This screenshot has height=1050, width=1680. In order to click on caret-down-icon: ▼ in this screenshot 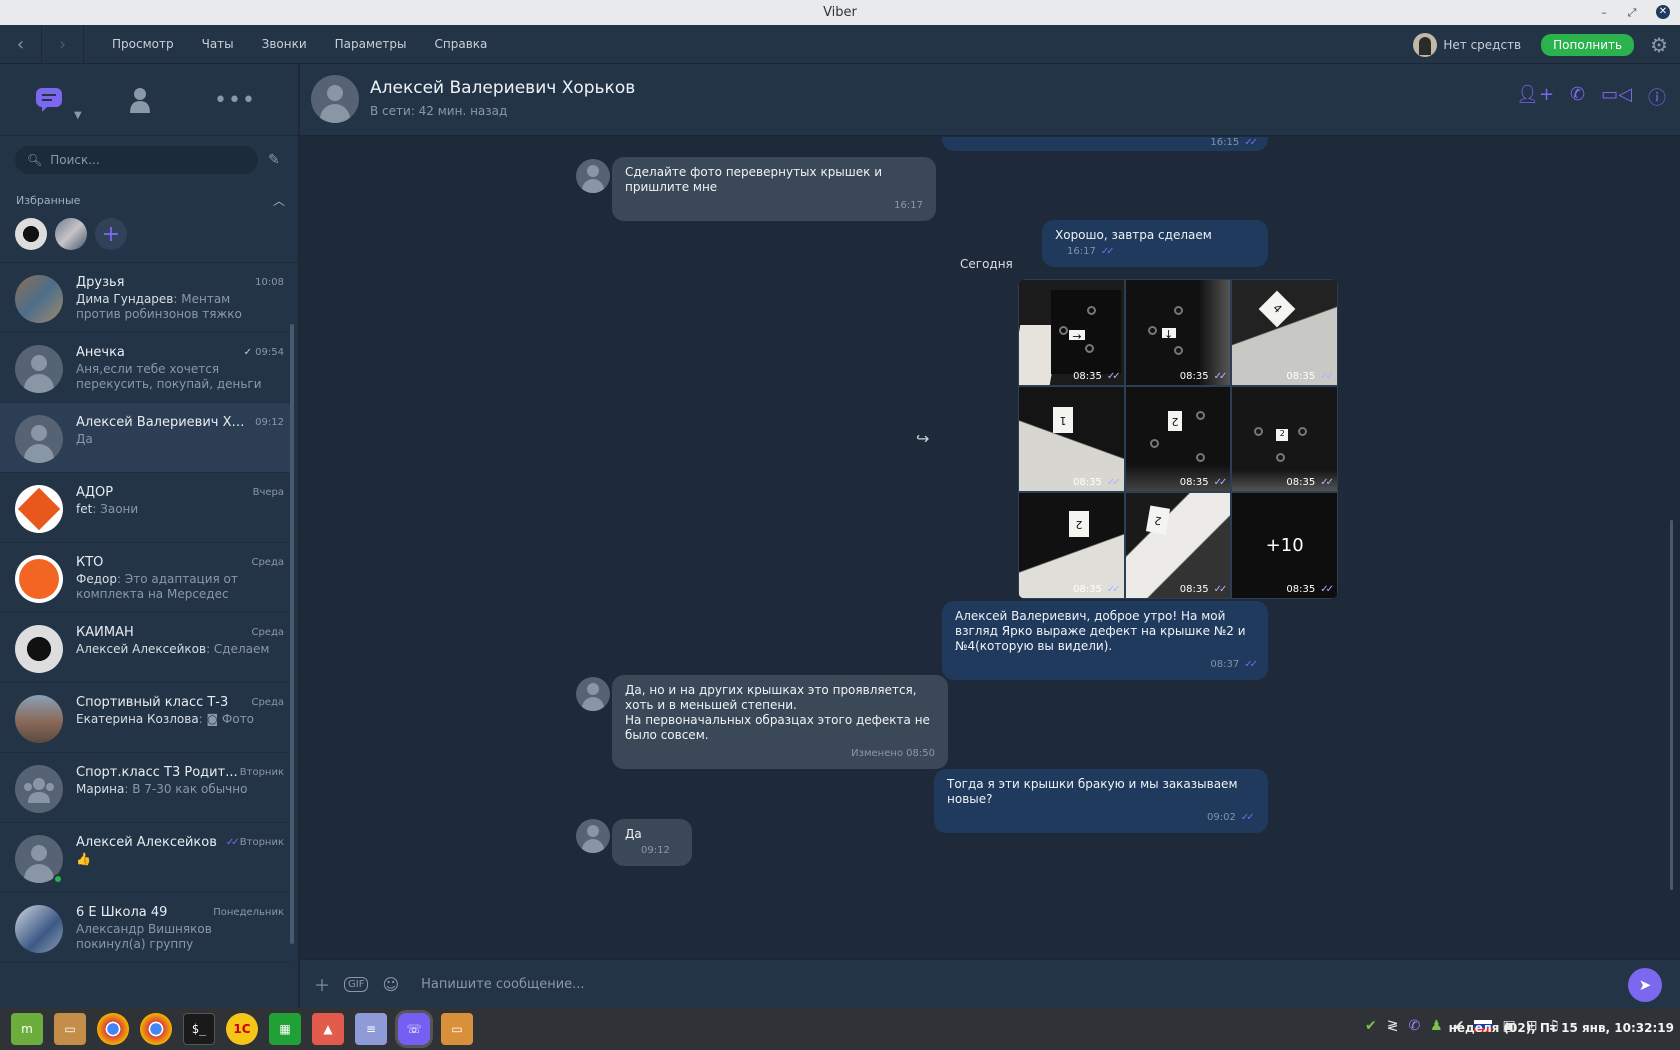, I will do `click(78, 115)`.